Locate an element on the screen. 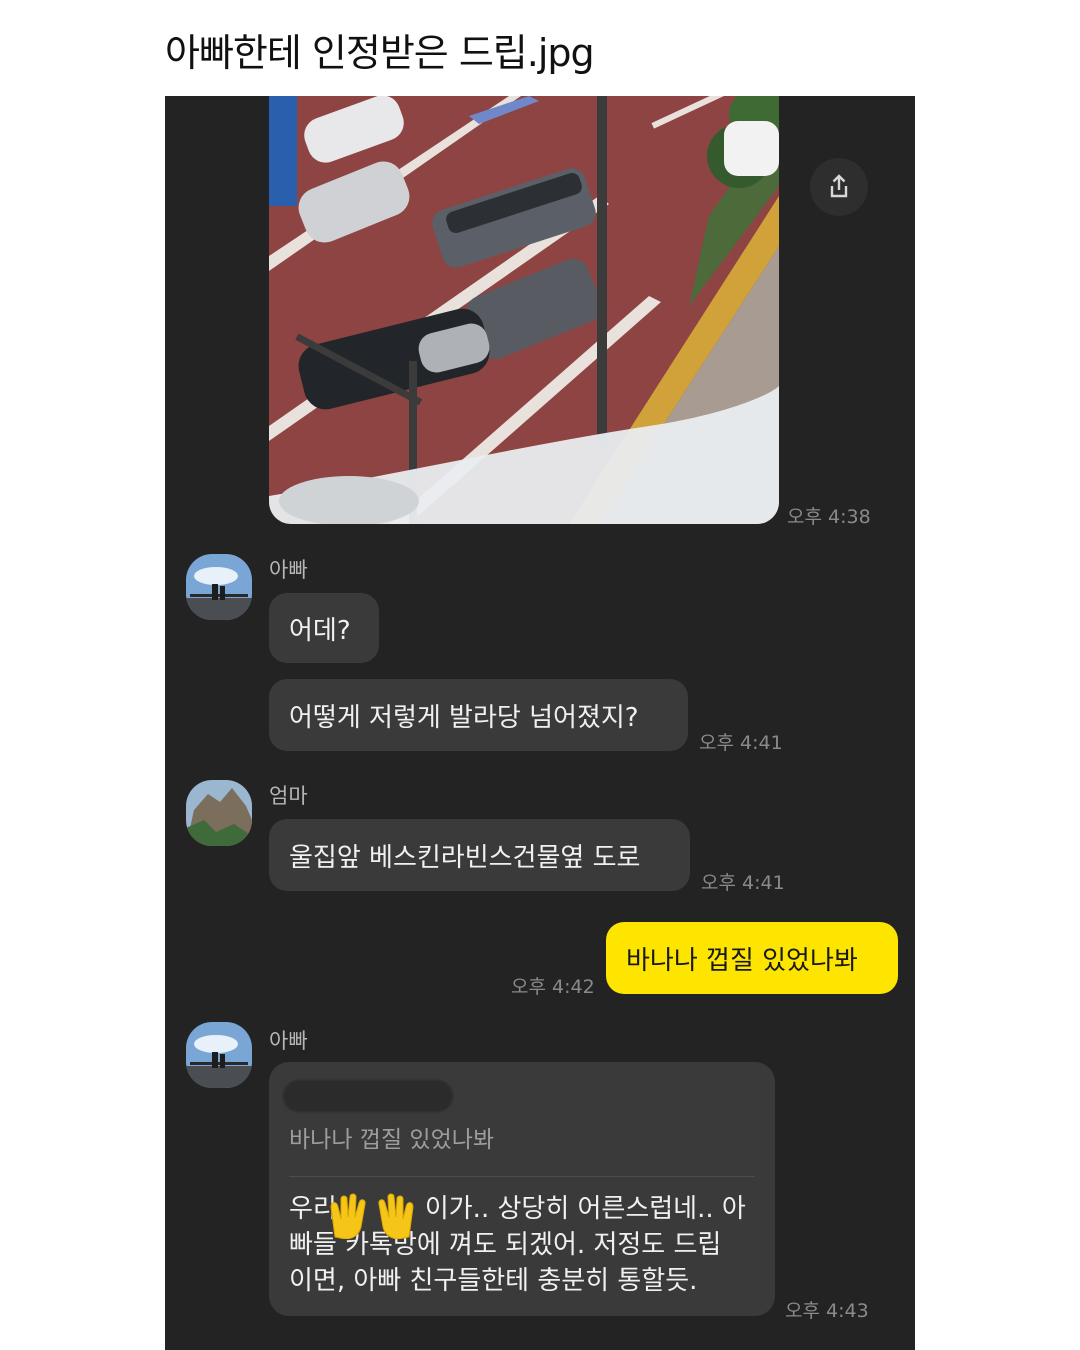  quoted-message: 바나나 껍질 있었나봐 is located at coordinates (392, 1140).